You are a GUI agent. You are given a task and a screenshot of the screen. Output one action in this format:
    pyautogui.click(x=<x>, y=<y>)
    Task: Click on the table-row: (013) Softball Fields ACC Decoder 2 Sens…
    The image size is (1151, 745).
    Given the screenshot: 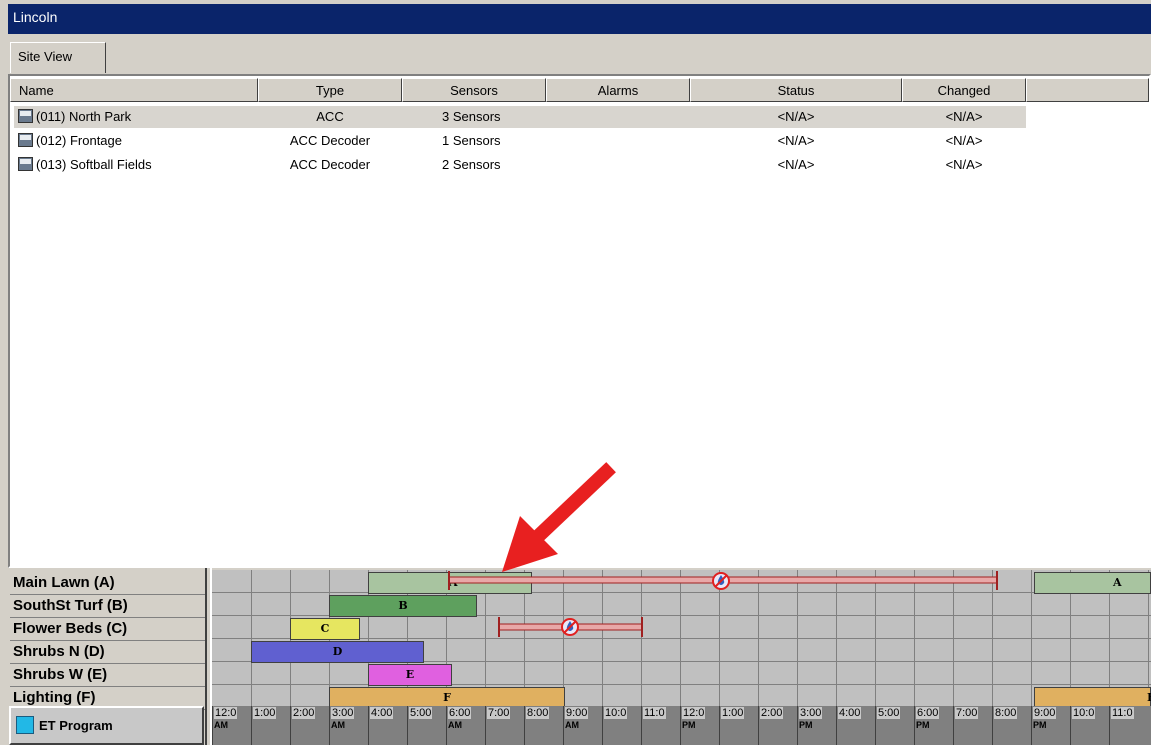 What is the action you would take?
    pyautogui.click(x=520, y=165)
    